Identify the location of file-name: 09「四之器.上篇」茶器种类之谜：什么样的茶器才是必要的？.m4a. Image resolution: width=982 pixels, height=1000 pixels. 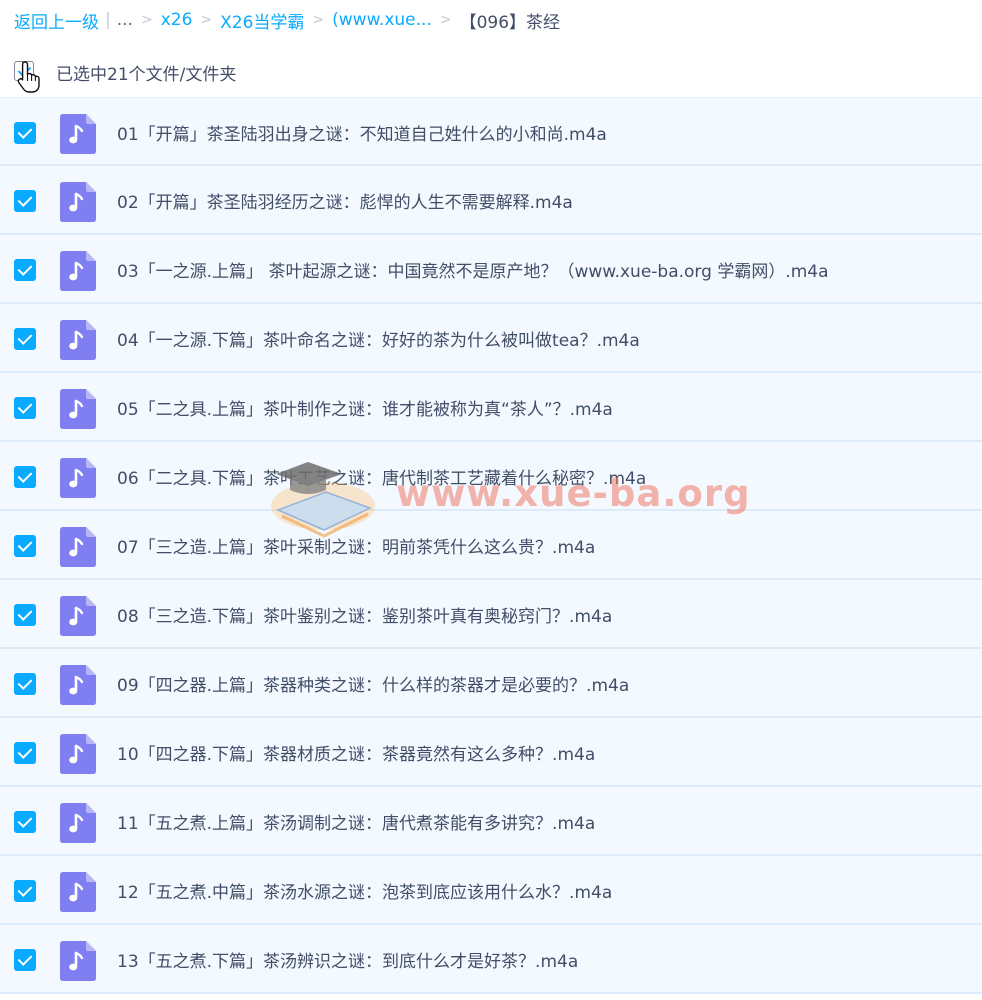
(373, 683).